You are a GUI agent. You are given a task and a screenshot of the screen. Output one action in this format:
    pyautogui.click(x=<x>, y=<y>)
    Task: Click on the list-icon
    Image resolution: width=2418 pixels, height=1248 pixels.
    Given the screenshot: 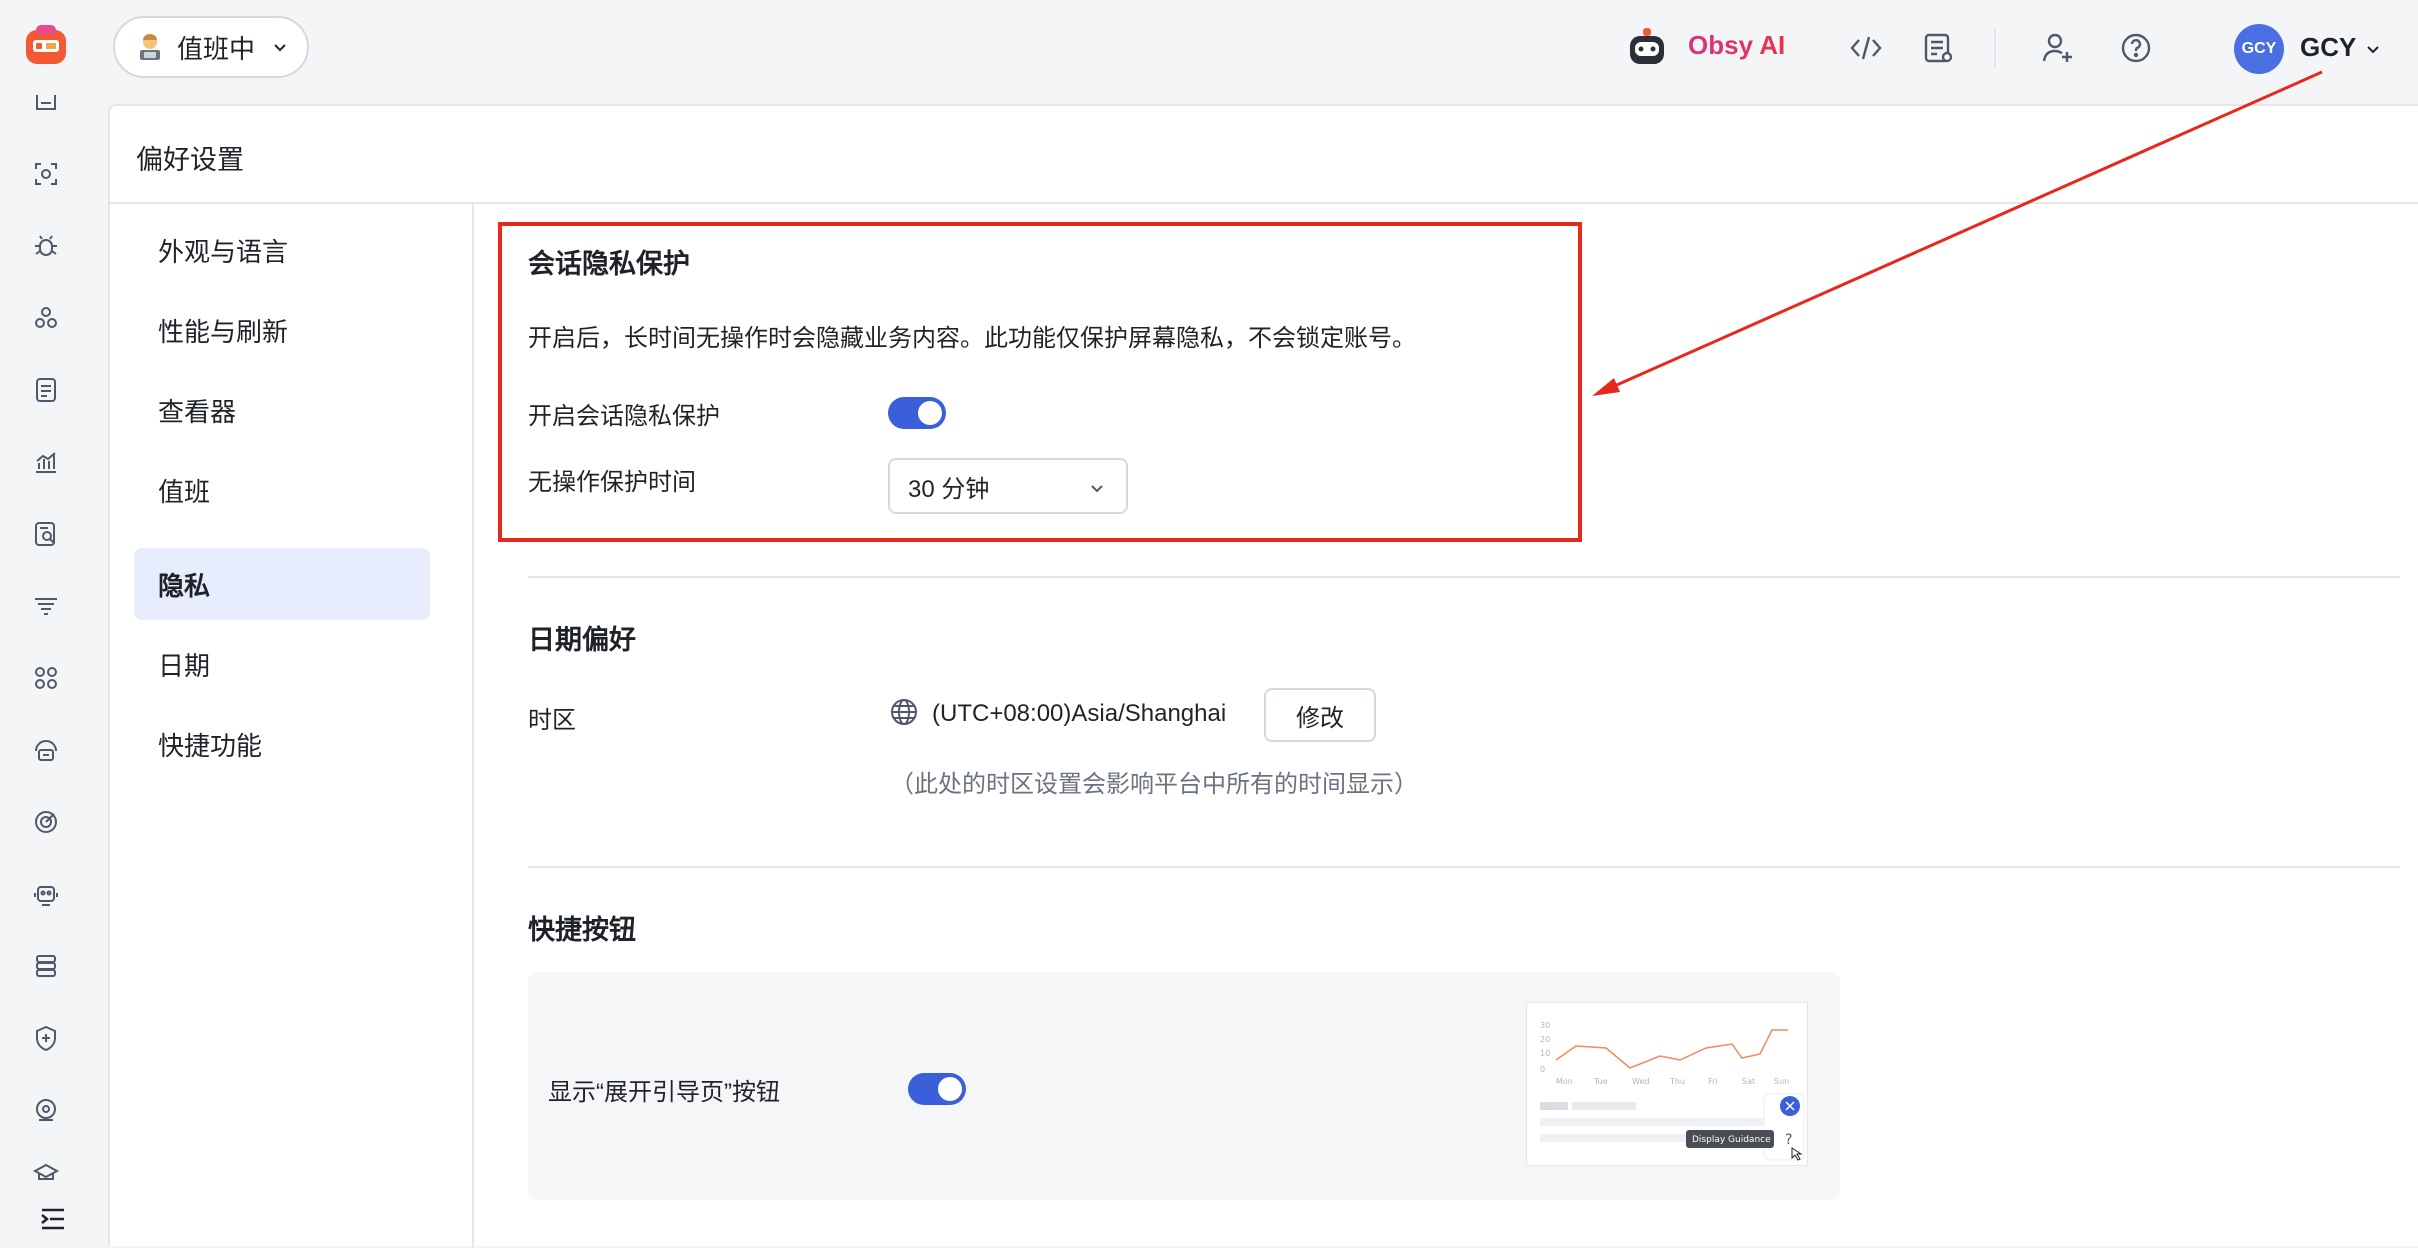 What is the action you would take?
    pyautogui.click(x=46, y=104)
    